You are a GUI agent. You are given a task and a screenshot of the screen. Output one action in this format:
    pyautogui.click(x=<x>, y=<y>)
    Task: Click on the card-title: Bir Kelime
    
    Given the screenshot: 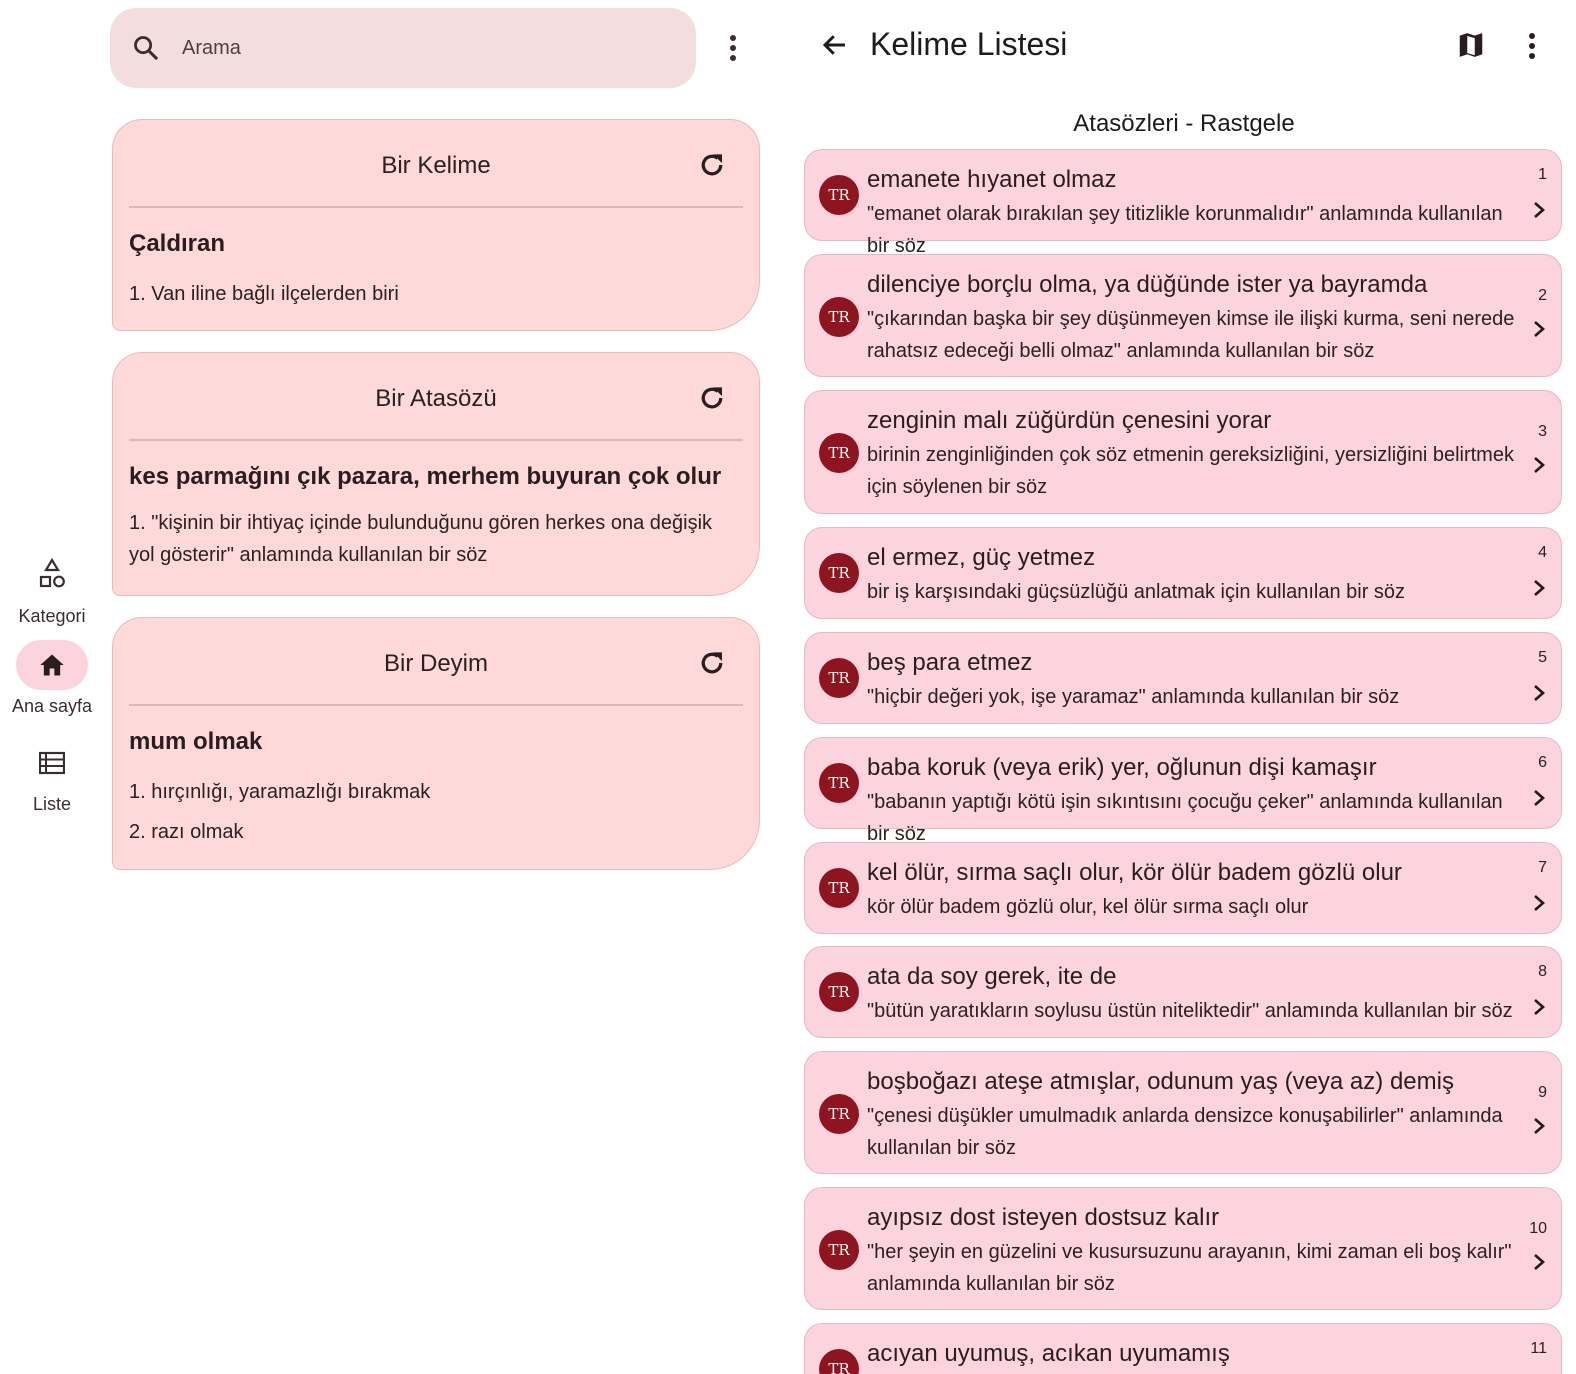 What is the action you would take?
    pyautogui.click(x=436, y=165)
    